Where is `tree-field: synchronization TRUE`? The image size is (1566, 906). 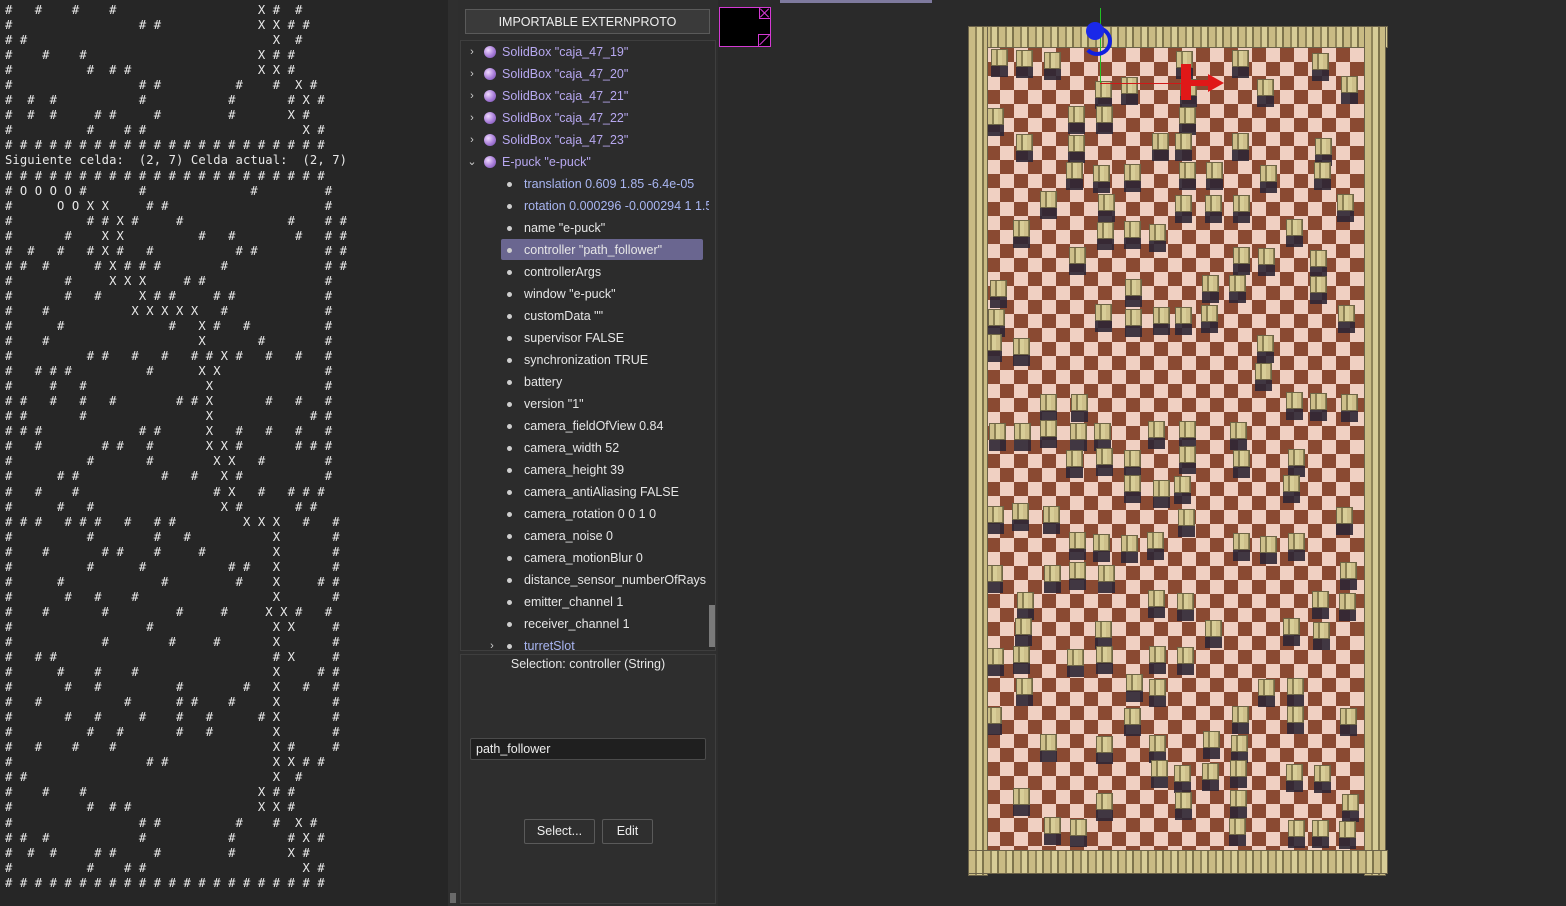 tree-field: synchronization TRUE is located at coordinates (584, 360).